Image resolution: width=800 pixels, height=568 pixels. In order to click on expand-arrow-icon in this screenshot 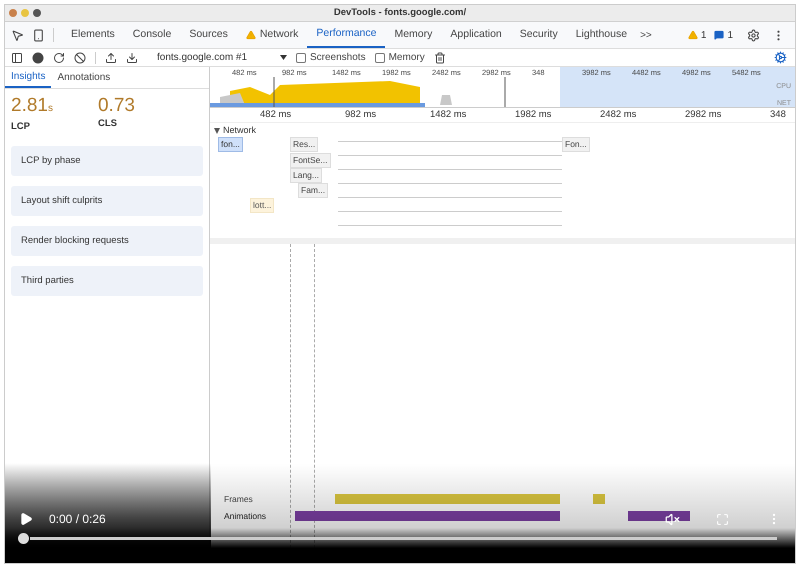, I will do `click(217, 131)`.